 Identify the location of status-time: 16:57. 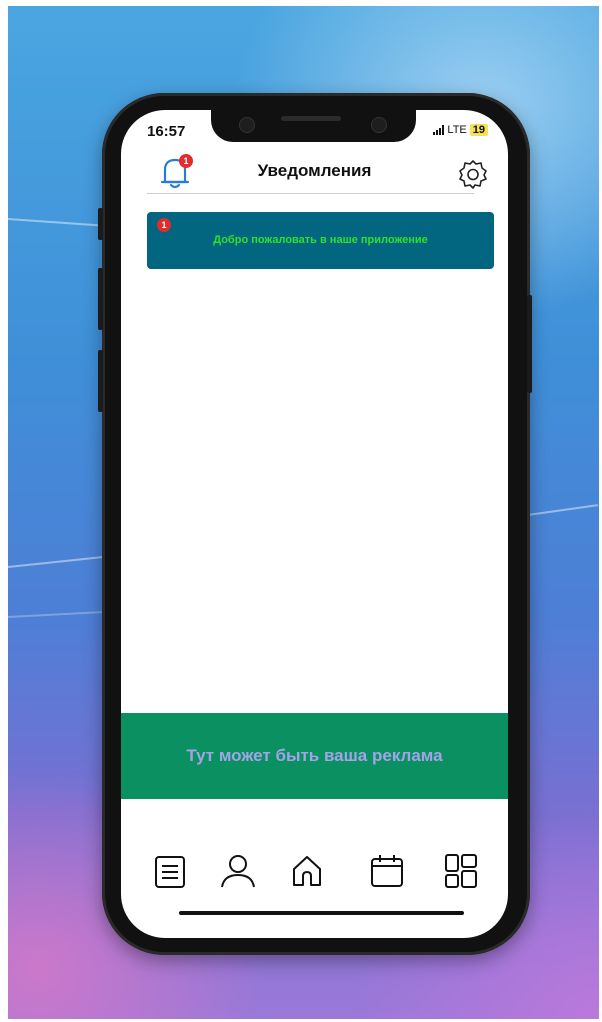
(166, 131).